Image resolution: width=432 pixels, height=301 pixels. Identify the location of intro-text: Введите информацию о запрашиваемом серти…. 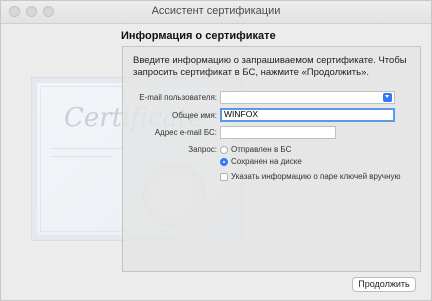
(270, 66).